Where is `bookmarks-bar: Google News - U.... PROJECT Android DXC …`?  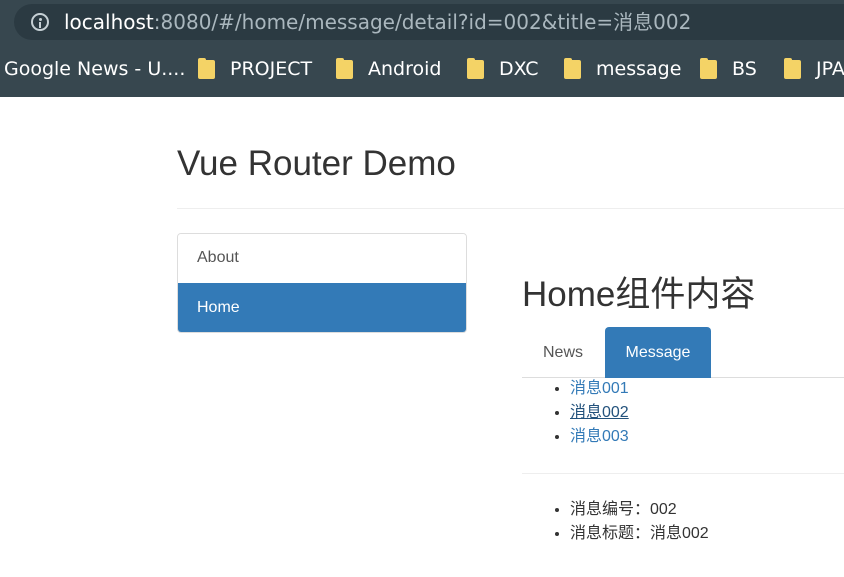 bookmarks-bar: Google News - U.... PROJECT Android DXC … is located at coordinates (422, 69).